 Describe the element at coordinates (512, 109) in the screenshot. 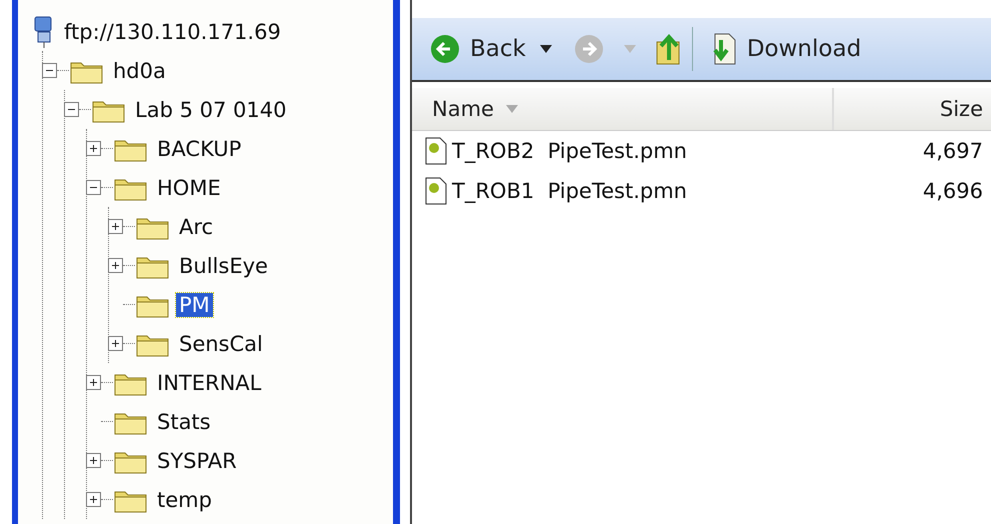

I see `sort-arrow-icon` at that location.